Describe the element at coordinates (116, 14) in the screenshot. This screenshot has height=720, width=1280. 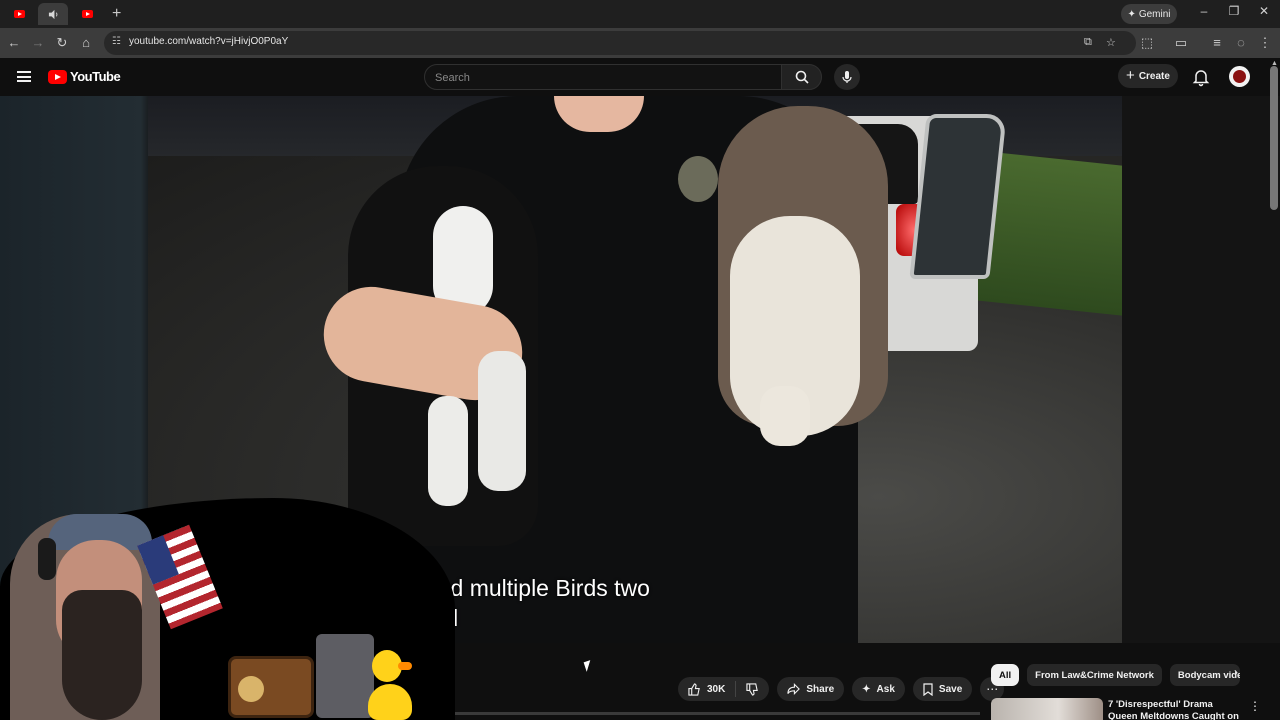
I see `new-tab-button: +` at that location.